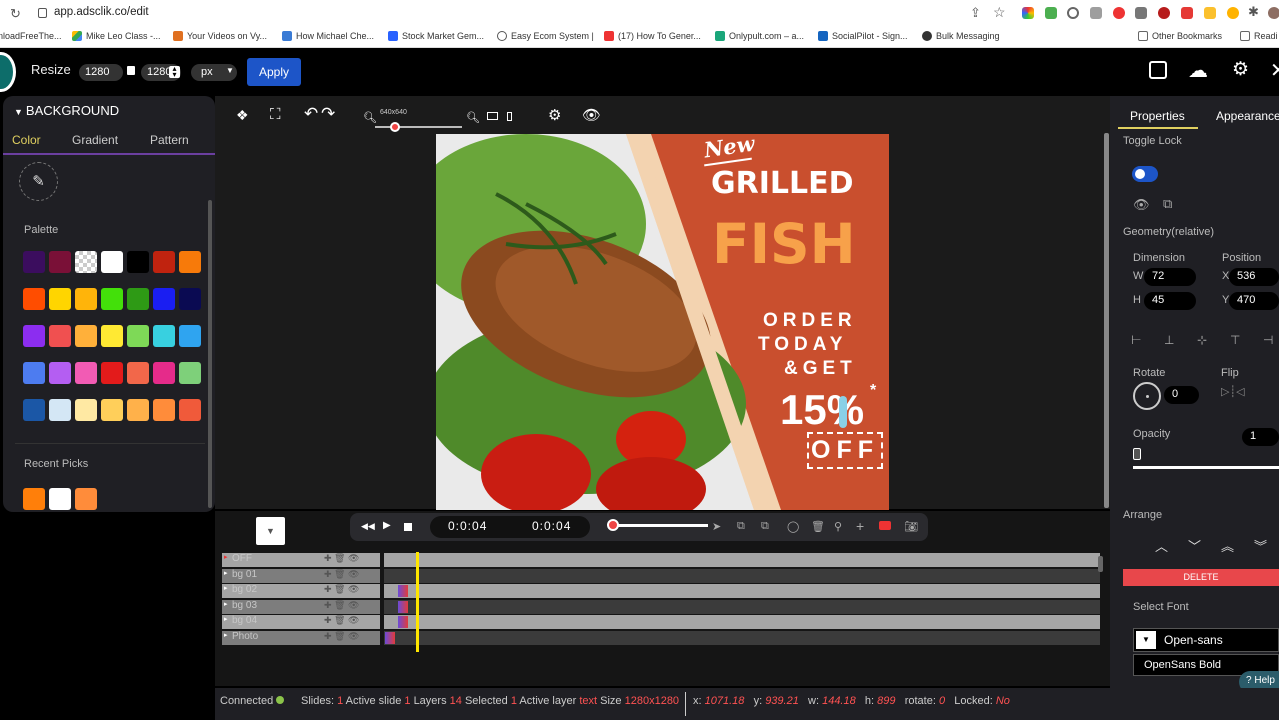 The image size is (1279, 720). I want to click on width-field: 72, so click(1170, 277).